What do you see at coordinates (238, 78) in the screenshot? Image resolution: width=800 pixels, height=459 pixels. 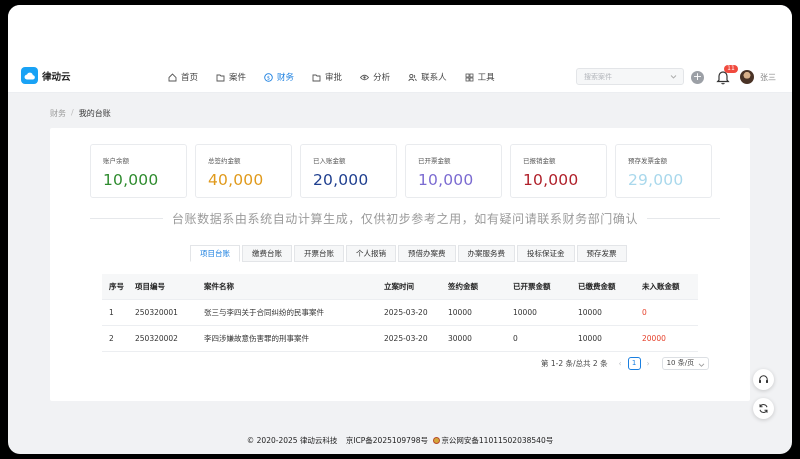 I see `nav-label: 案件` at bounding box center [238, 78].